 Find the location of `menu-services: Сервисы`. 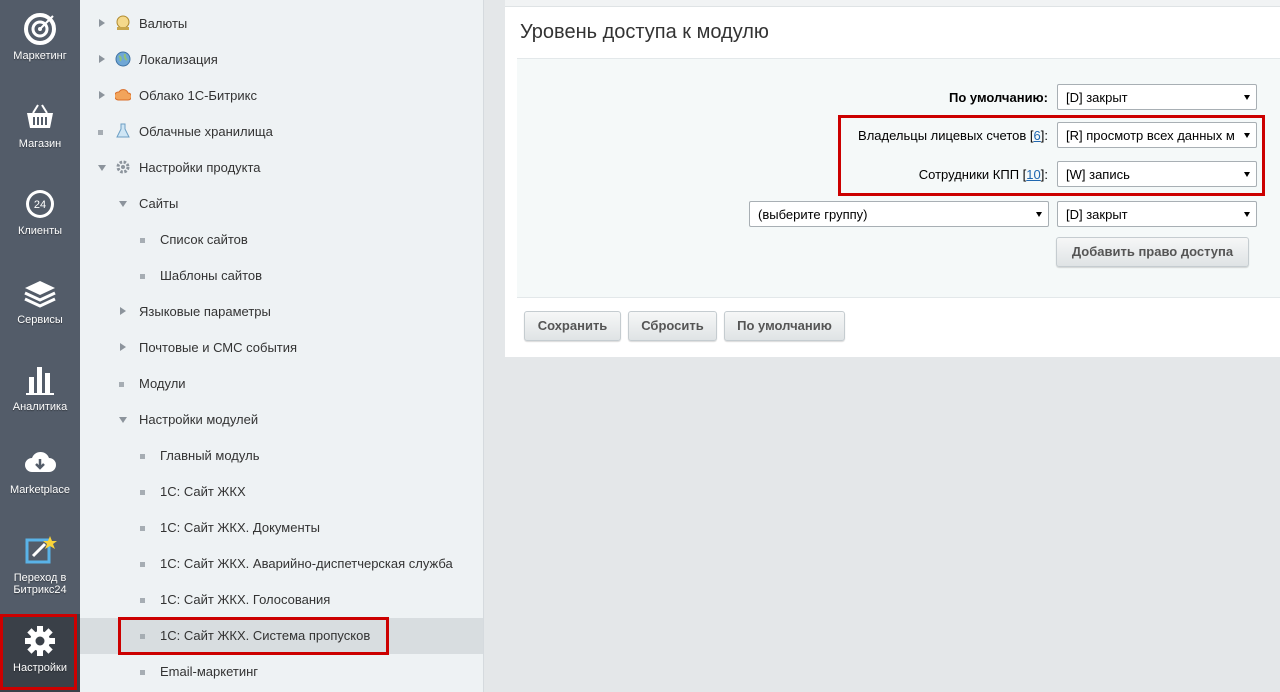

menu-services: Сервисы is located at coordinates (40, 301).